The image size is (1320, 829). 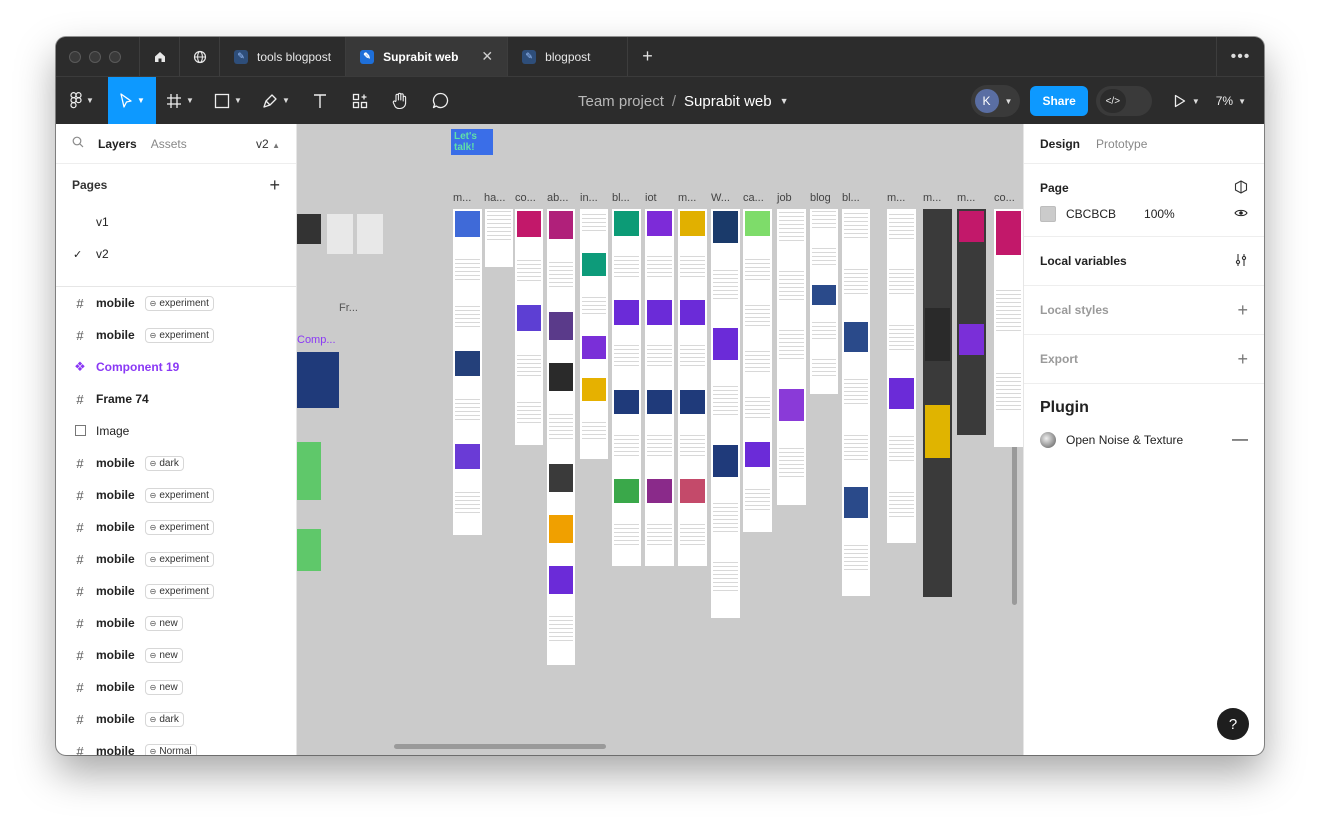 I want to click on dev-mode-toggle: </>, so click(x=1123, y=101).